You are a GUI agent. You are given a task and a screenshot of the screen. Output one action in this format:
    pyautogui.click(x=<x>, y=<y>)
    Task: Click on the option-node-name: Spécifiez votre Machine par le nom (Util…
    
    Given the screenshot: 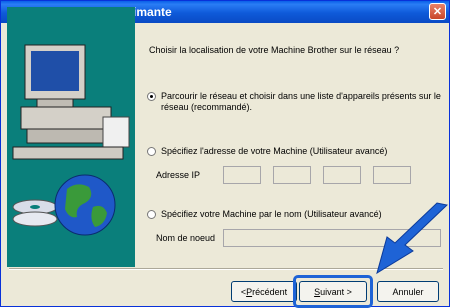 What is the action you would take?
    pyautogui.click(x=264, y=214)
    